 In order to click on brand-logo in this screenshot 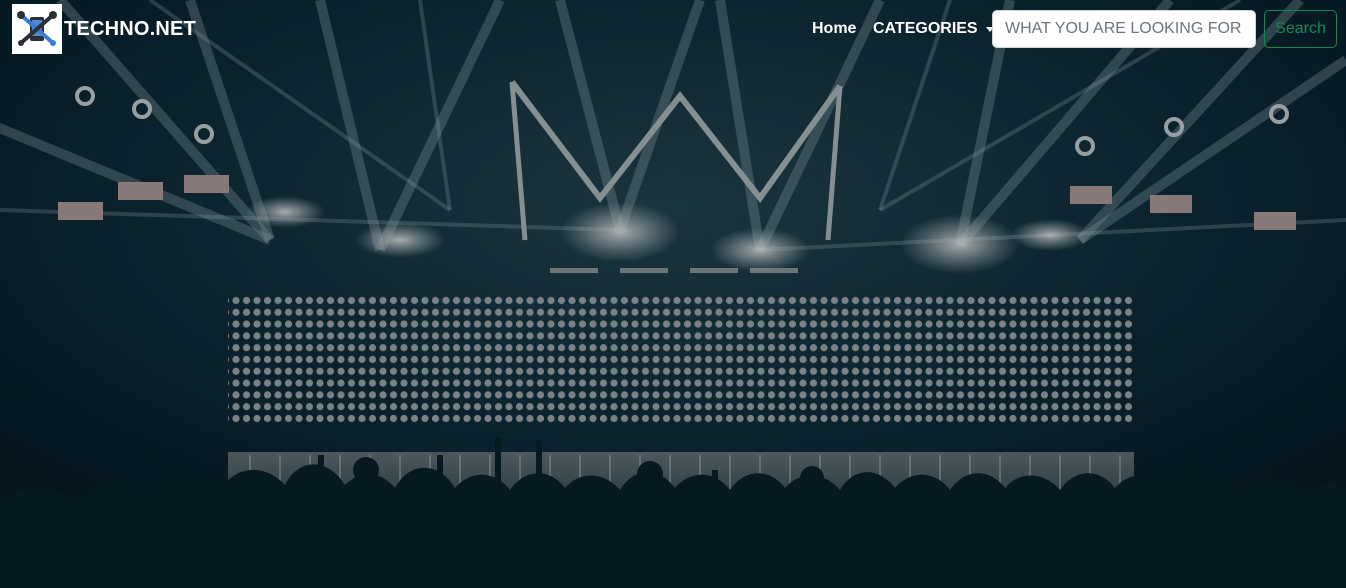, I will do `click(37, 29)`.